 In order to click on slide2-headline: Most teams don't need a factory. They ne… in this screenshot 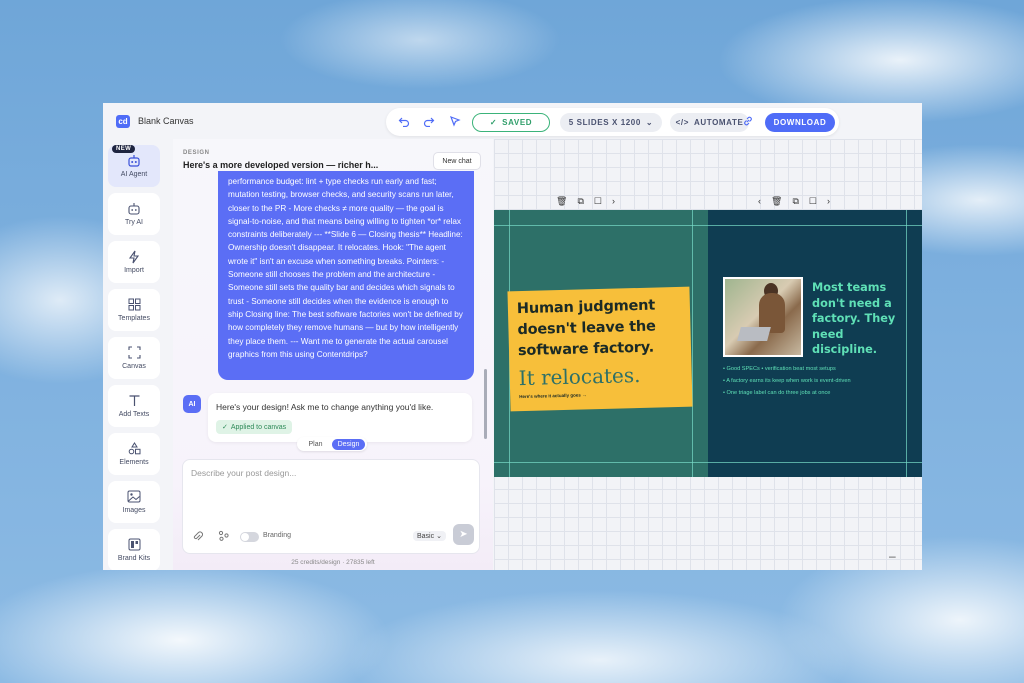, I will do `click(854, 319)`.